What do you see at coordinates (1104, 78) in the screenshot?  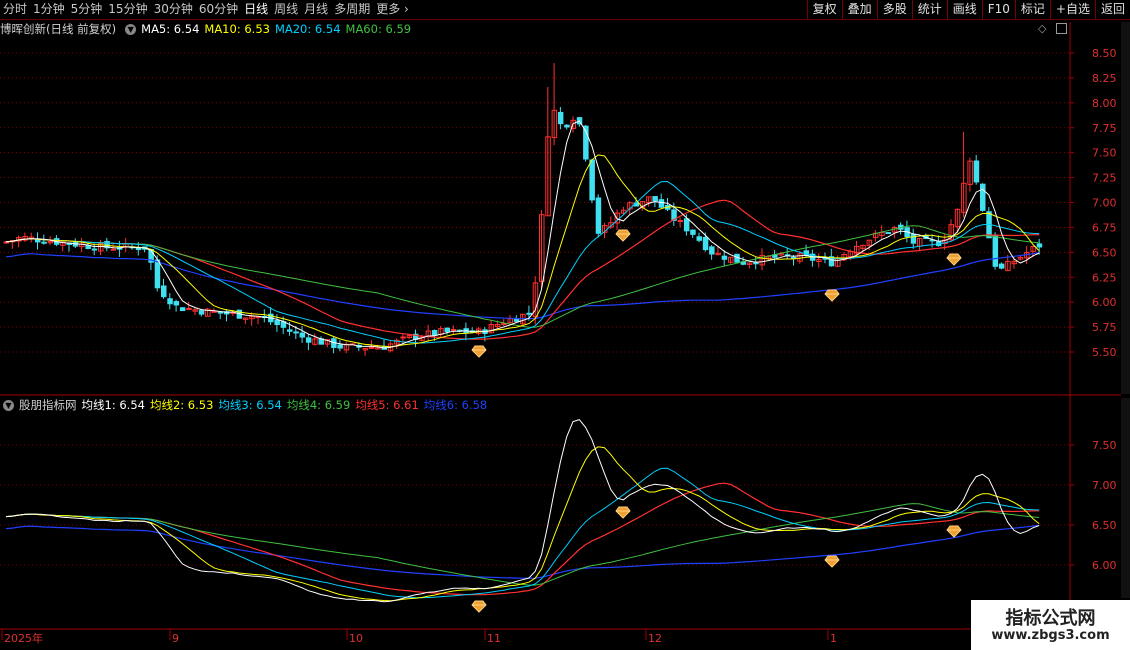 I see `axis-tick-label: 8.25` at bounding box center [1104, 78].